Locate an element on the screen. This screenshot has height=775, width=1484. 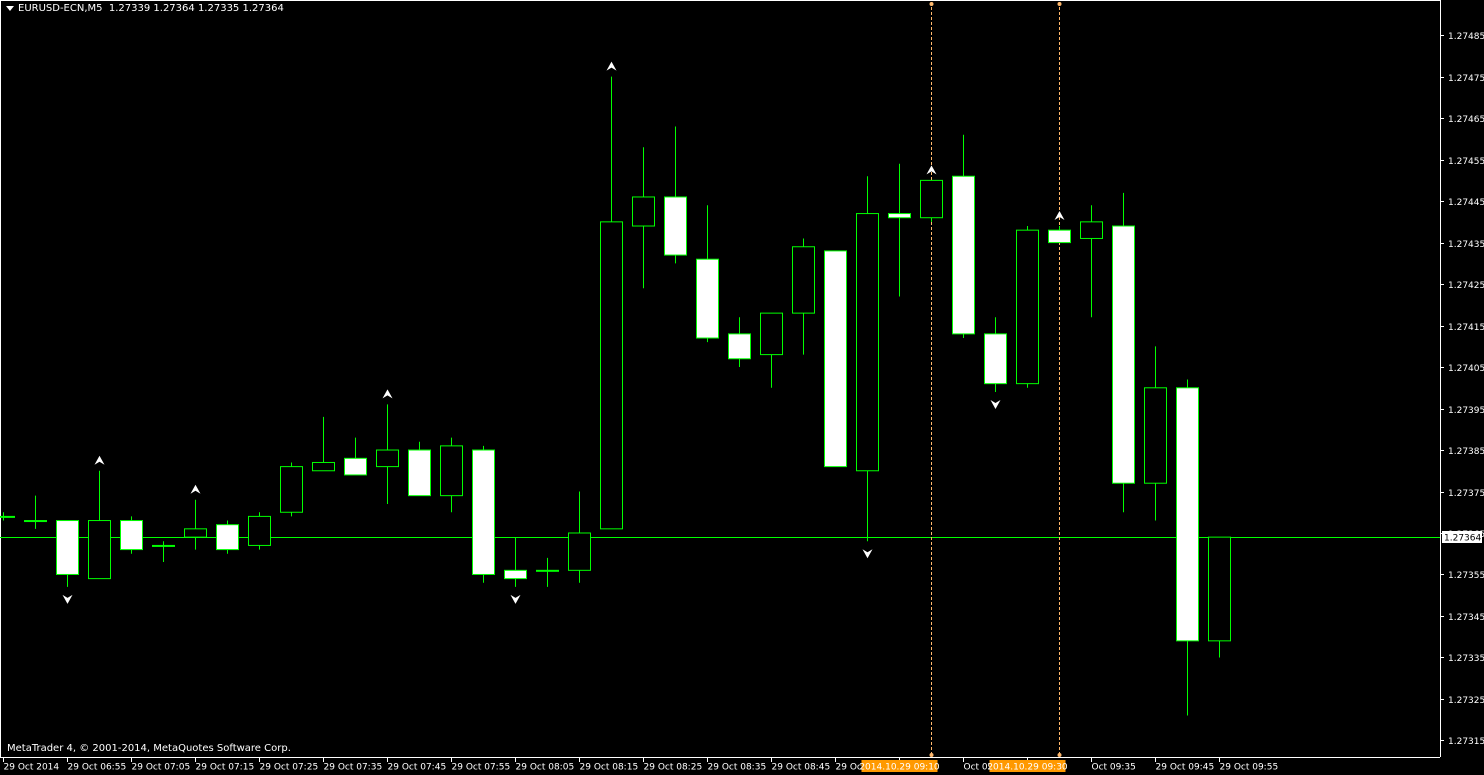
price-tick-label: 1.27325 is located at coordinates (1466, 701).